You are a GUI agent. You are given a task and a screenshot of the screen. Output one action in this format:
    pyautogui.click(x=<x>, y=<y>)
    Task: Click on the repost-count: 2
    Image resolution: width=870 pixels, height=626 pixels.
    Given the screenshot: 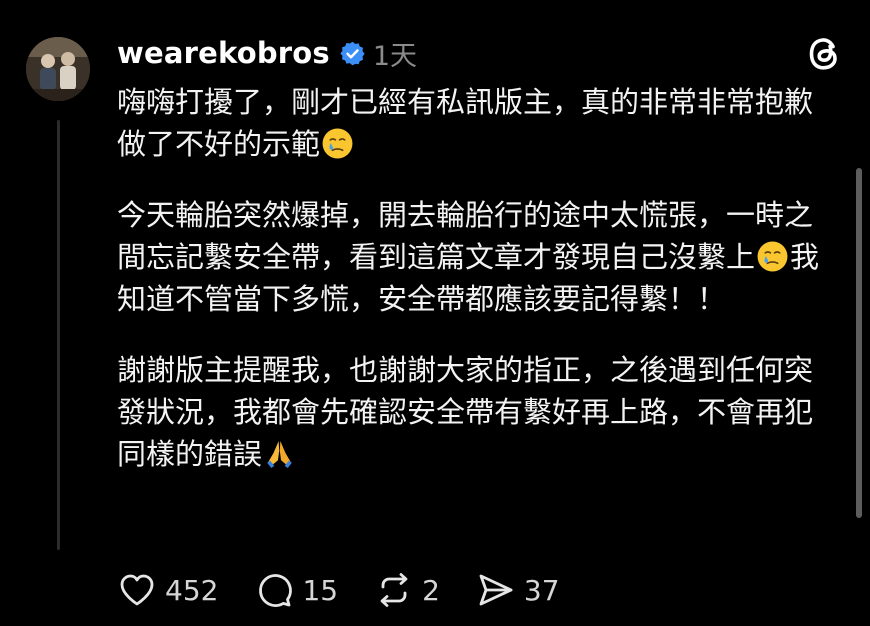 What is the action you would take?
    pyautogui.click(x=431, y=590)
    